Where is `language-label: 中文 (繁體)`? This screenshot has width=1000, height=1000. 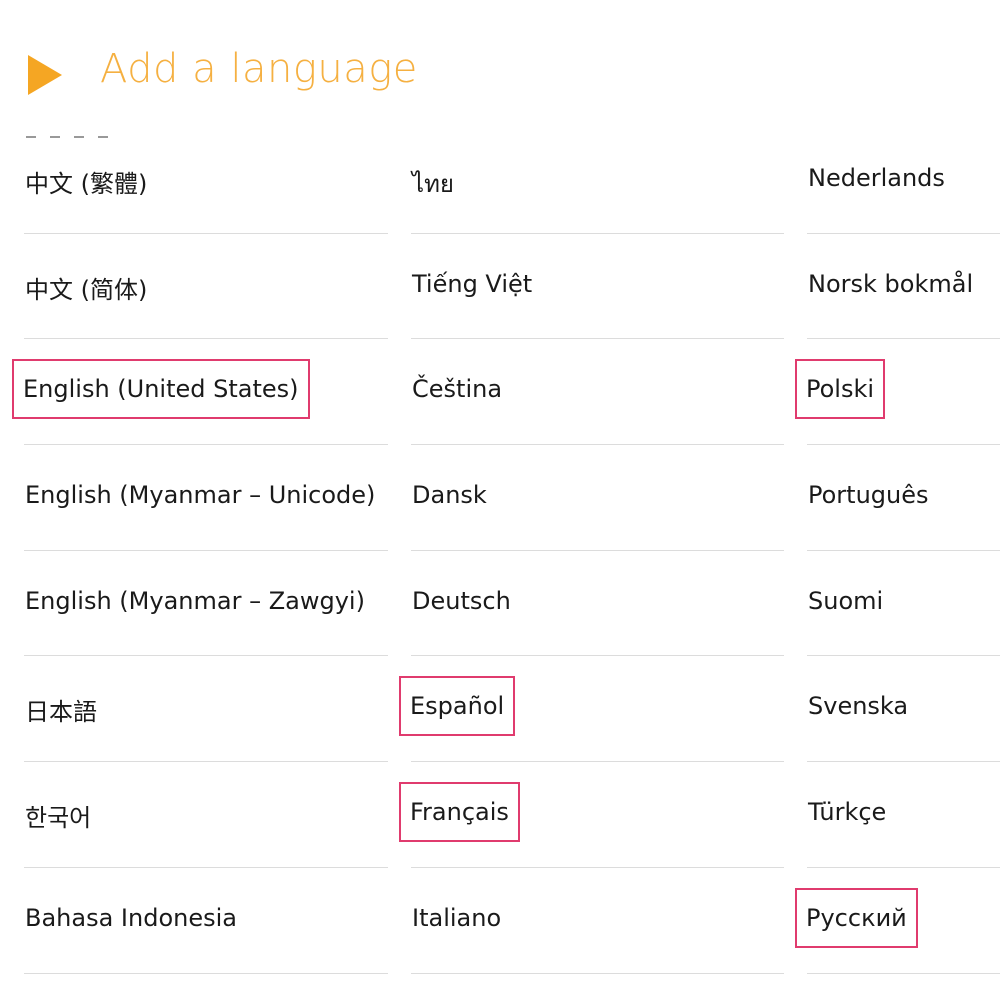
language-label: 中文 (繁體) is located at coordinates (86, 184).